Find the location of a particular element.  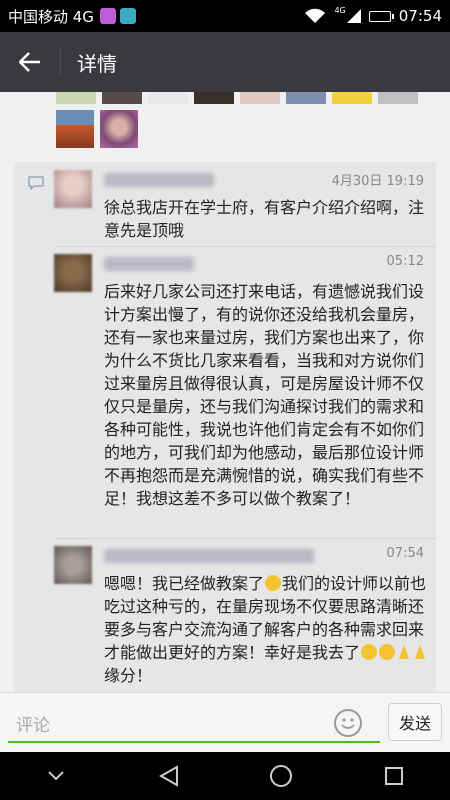

comment-input-placeholder: 评论 is located at coordinates (33, 726).